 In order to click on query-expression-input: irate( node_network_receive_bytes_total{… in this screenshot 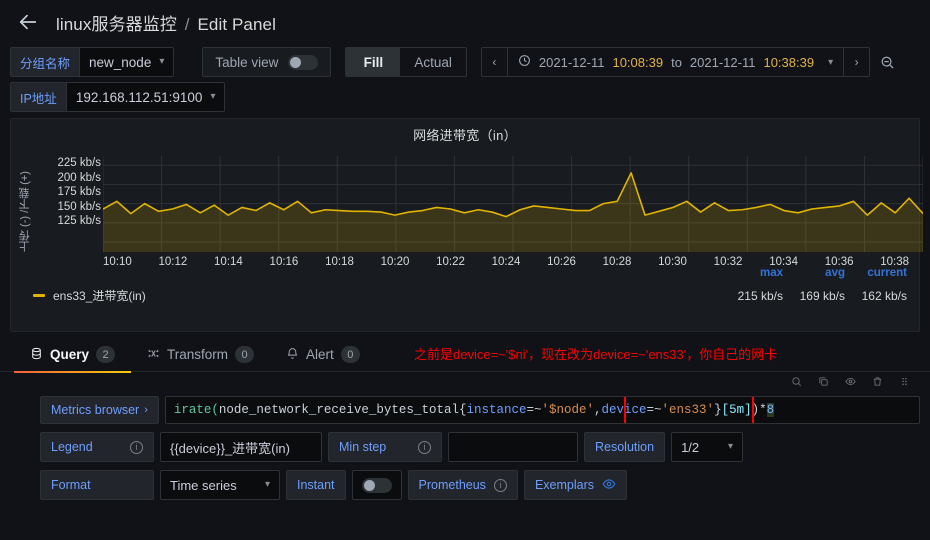, I will do `click(542, 410)`.